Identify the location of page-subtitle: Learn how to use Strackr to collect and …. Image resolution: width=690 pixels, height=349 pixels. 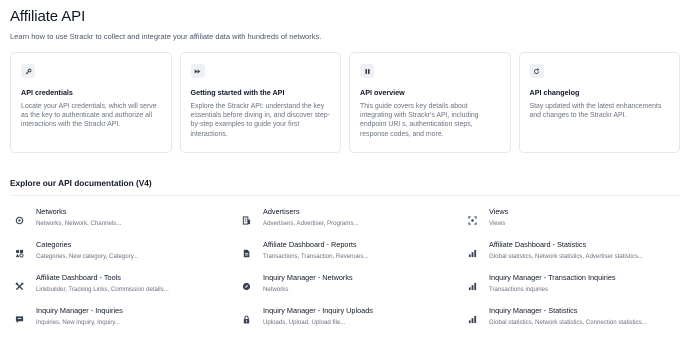
(166, 36).